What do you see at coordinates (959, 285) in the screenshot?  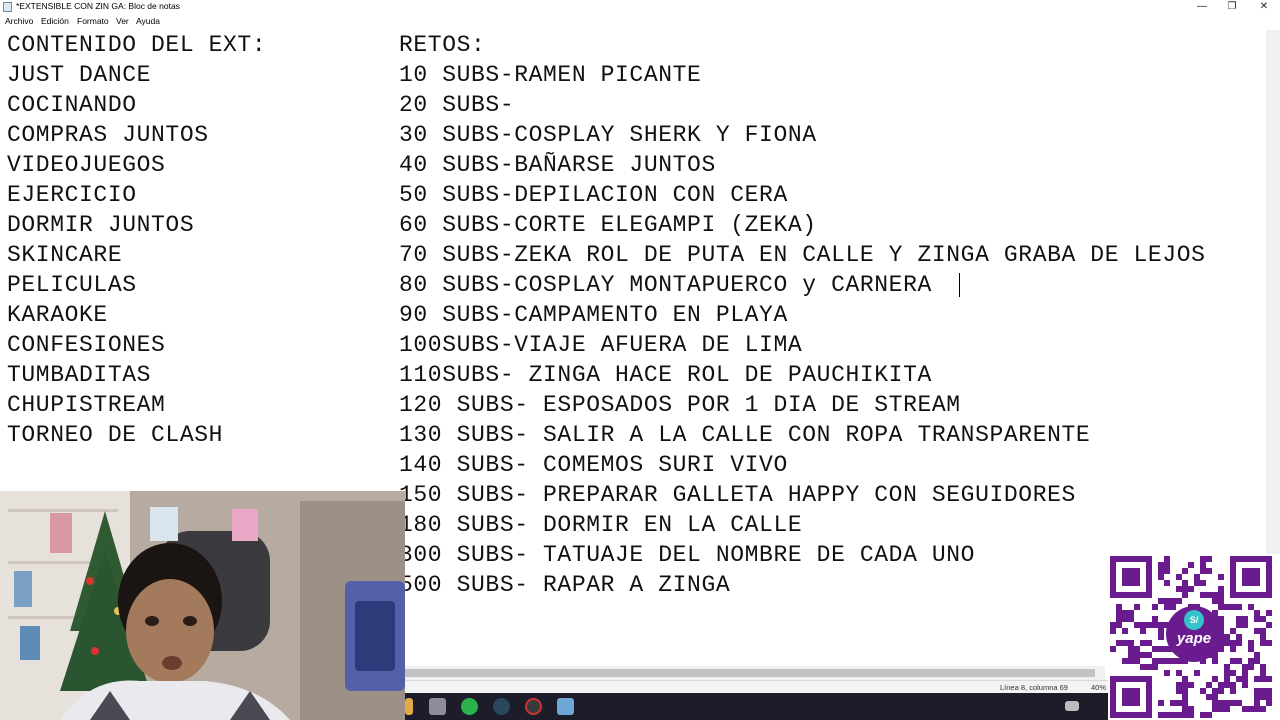 I see `text-caret` at bounding box center [959, 285].